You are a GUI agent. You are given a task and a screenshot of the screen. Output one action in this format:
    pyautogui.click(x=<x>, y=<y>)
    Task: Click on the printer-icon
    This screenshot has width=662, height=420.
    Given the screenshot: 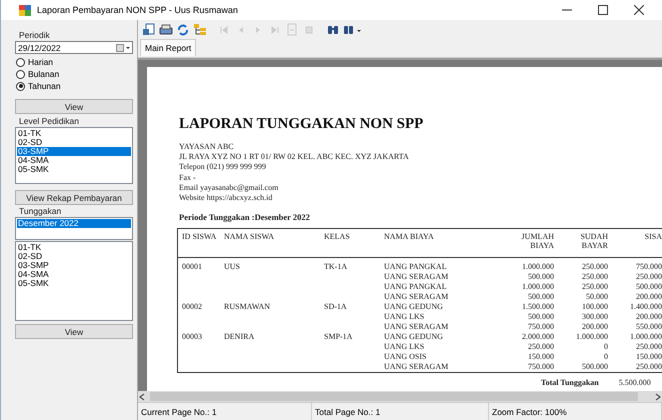 What is the action you would take?
    pyautogui.click(x=166, y=29)
    